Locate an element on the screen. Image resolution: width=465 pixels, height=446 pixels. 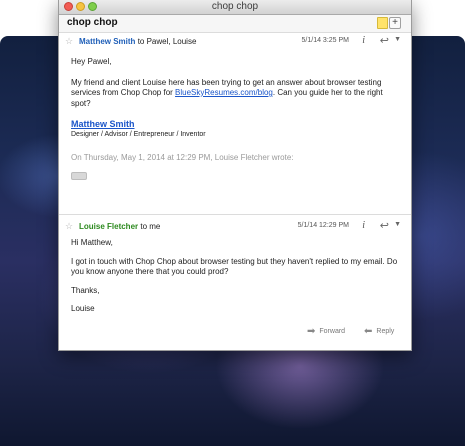
signoff: Louise is located at coordinates (83, 308).